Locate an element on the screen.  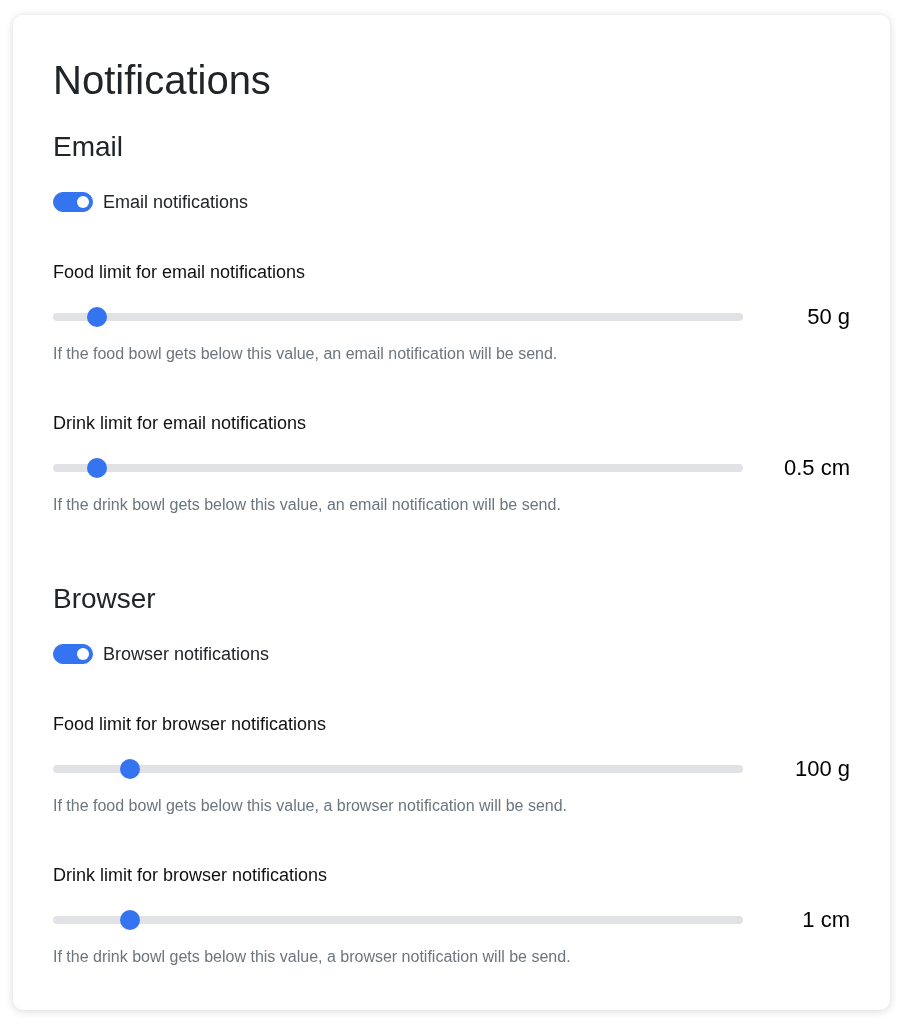
slider-value: 1 cm is located at coordinates (826, 920).